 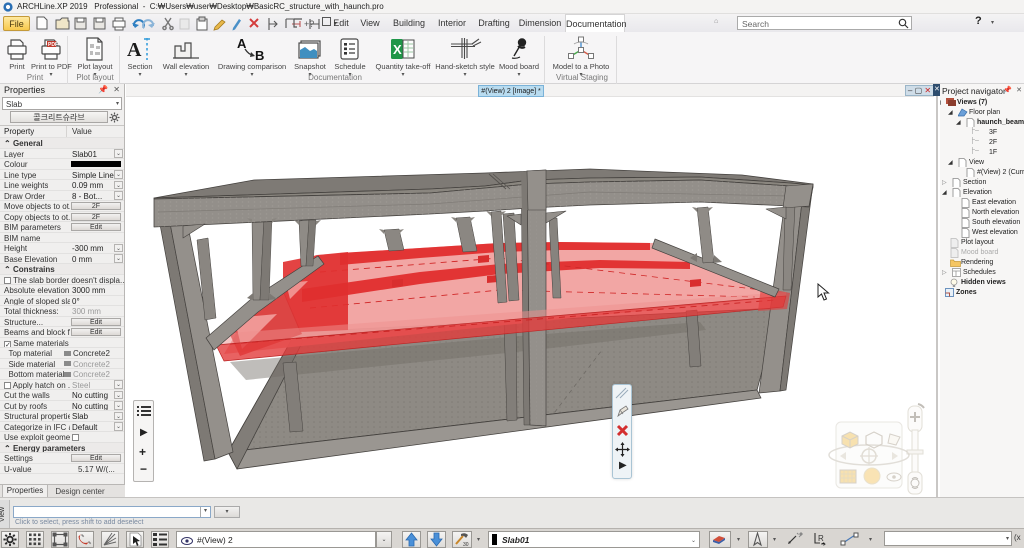 I want to click on svg-text: B, so click(x=259, y=55).